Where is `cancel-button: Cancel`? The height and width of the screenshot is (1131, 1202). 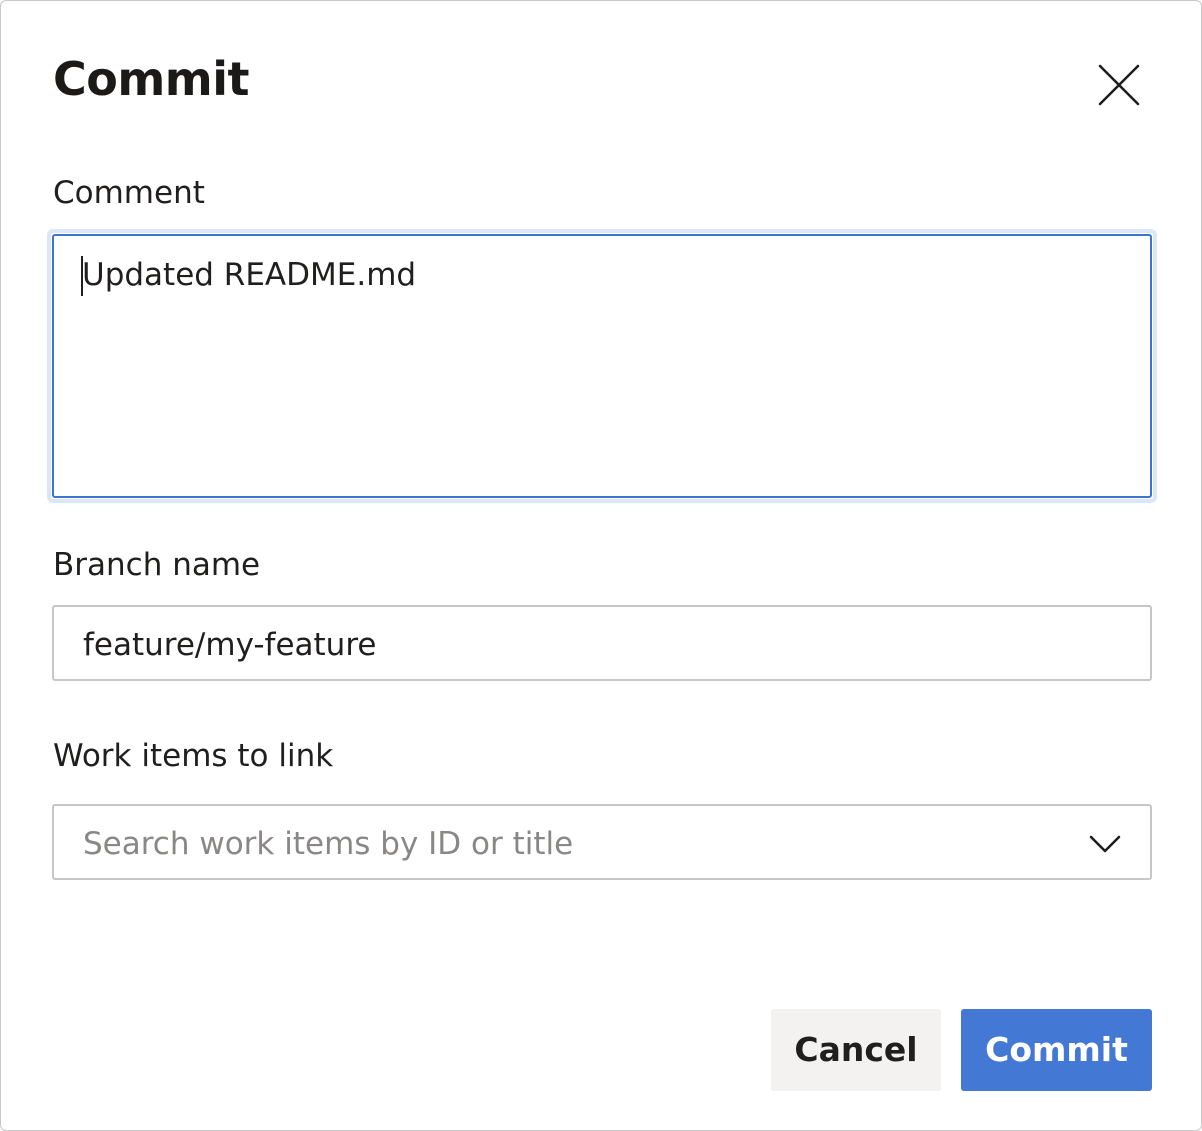 cancel-button: Cancel is located at coordinates (856, 1050).